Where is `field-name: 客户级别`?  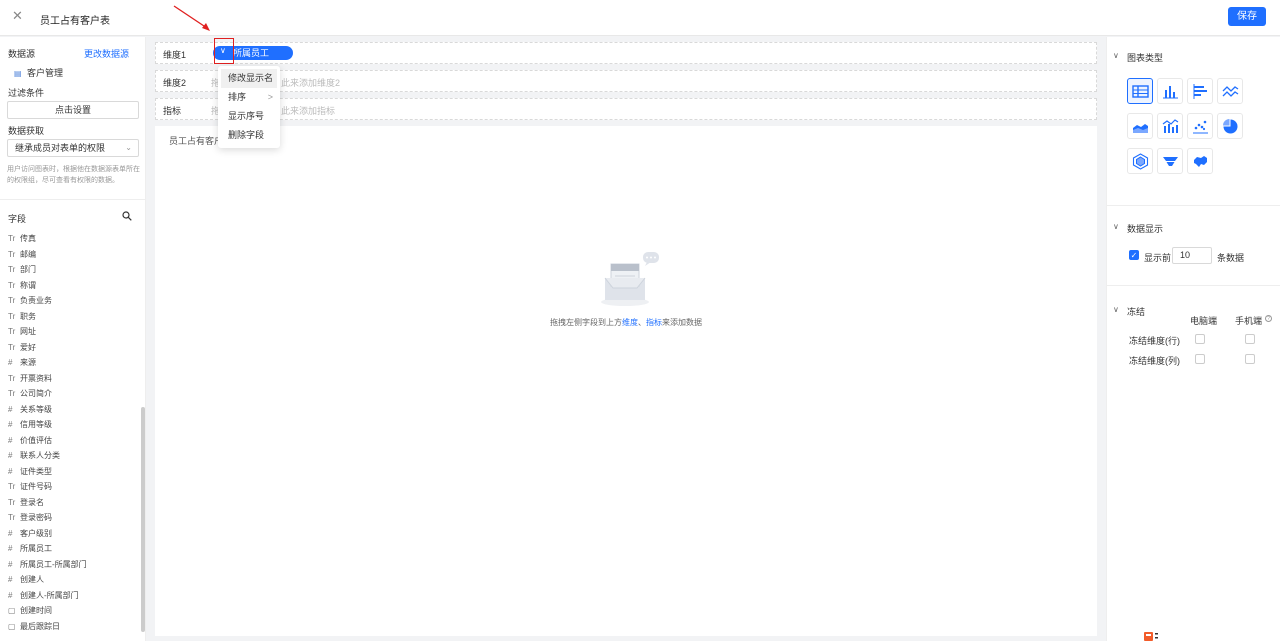
field-name: 客户级别 is located at coordinates (36, 533).